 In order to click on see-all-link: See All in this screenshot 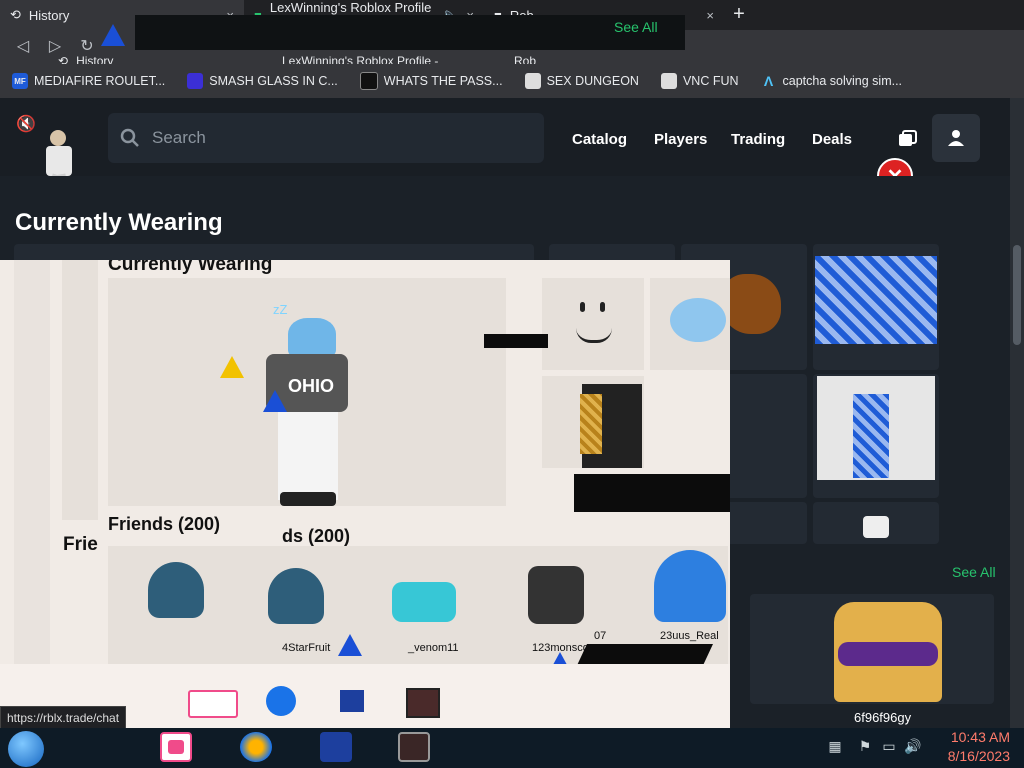, I will do `click(974, 572)`.